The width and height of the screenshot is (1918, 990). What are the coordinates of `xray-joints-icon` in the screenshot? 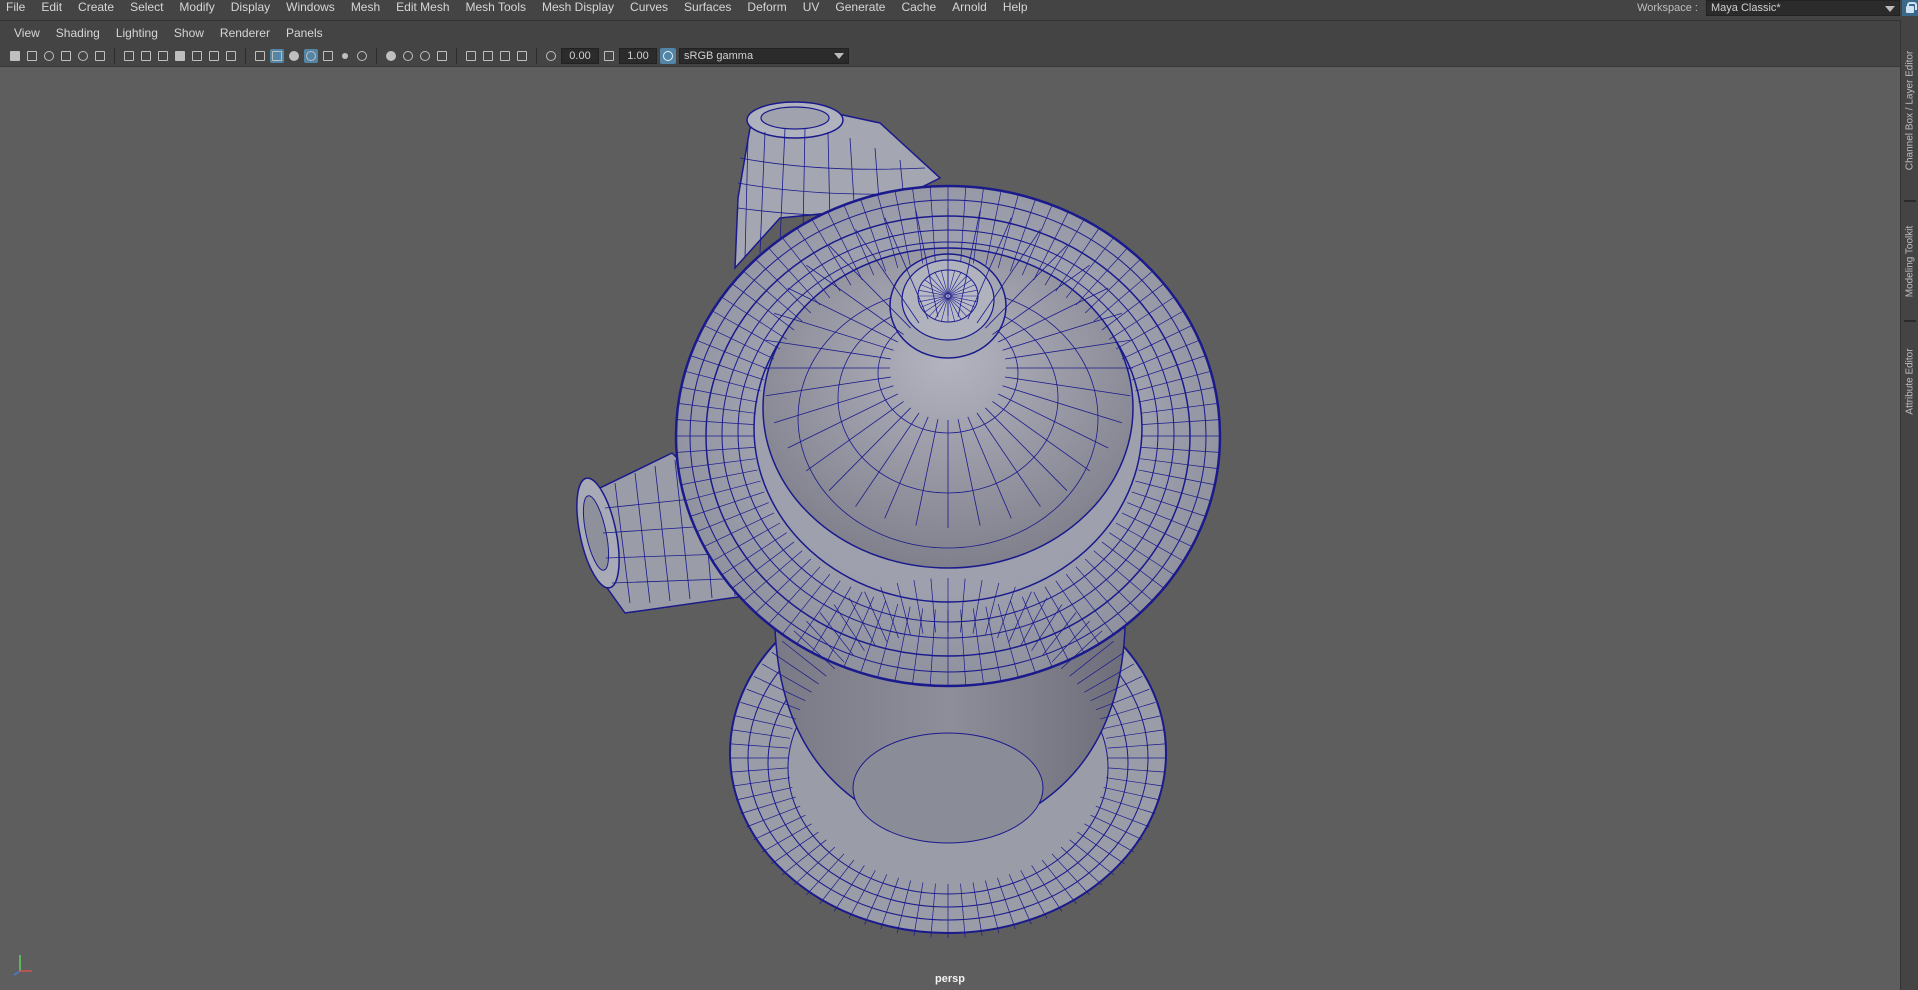 It's located at (505, 56).